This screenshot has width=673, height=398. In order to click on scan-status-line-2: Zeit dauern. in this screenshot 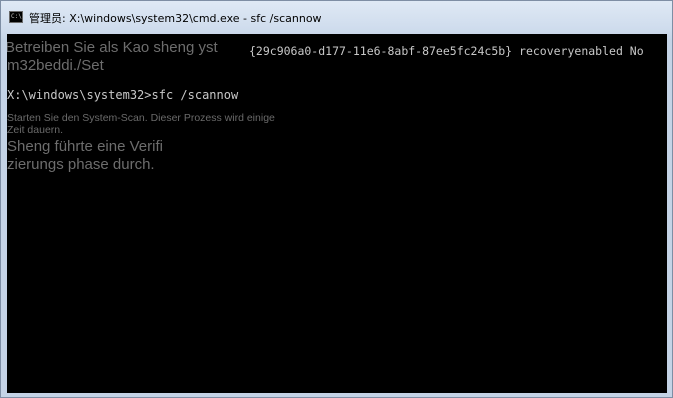, I will do `click(35, 130)`.